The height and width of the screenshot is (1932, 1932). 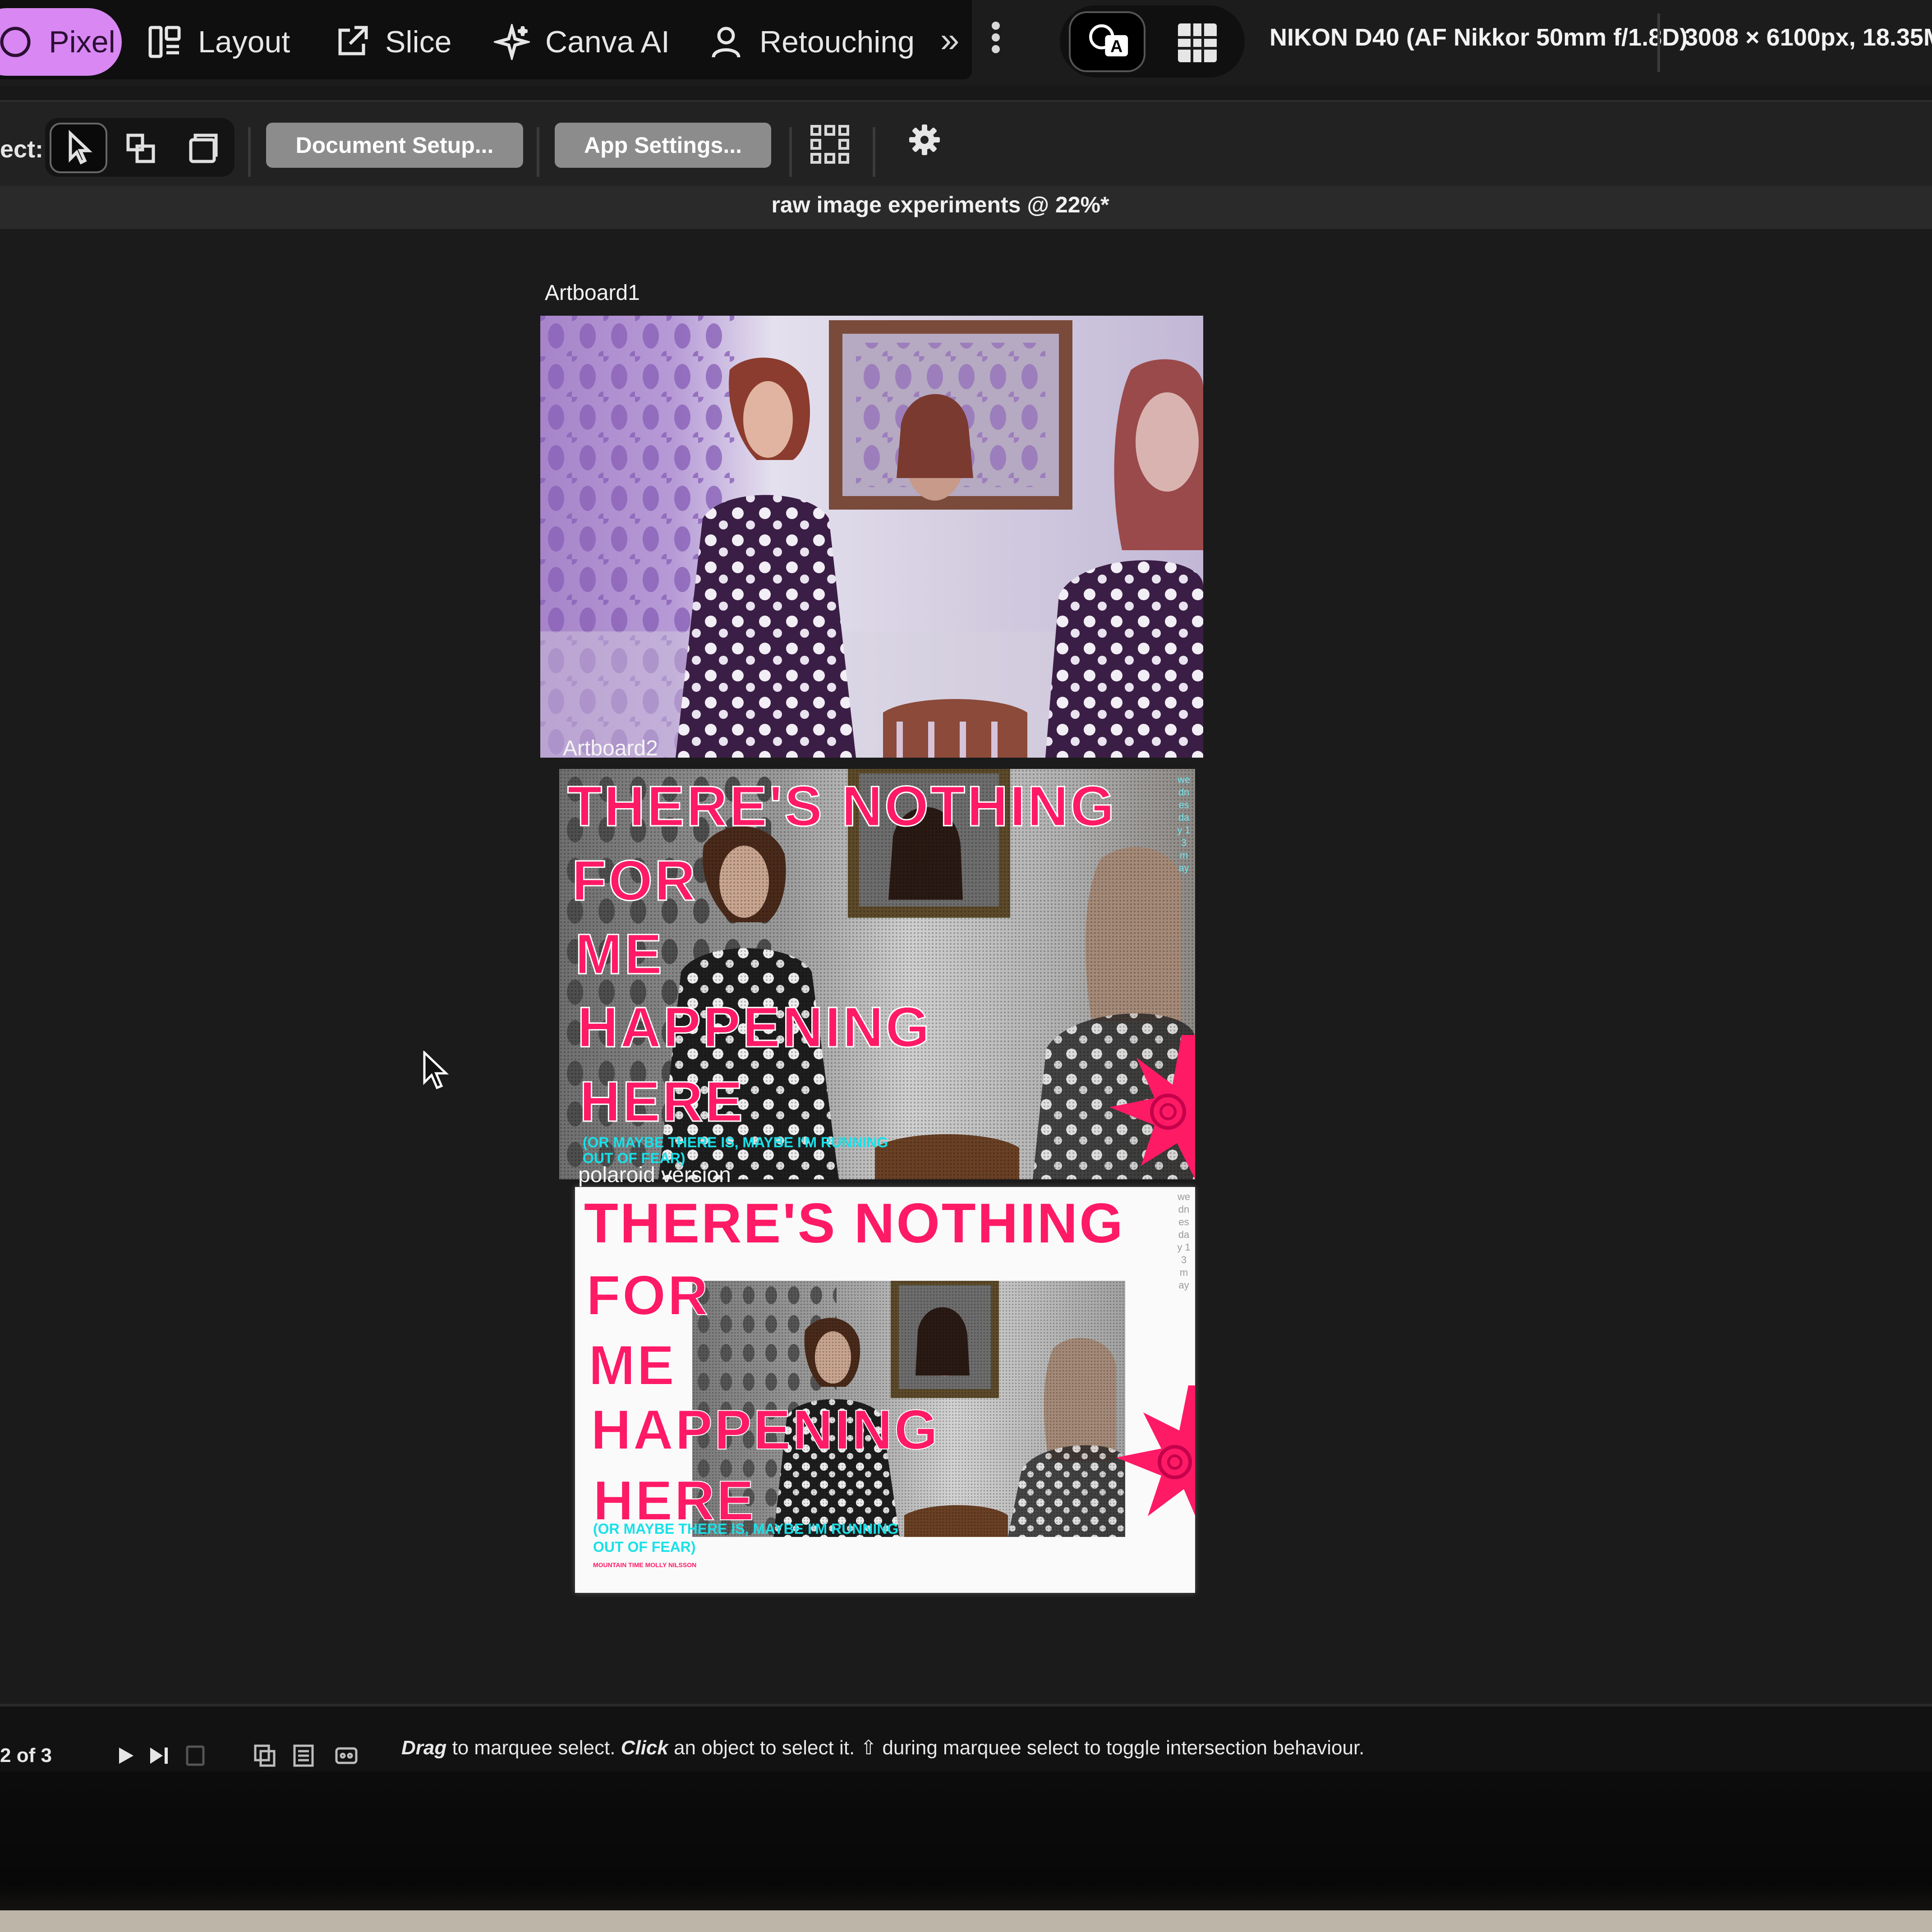 I want to click on hint-text-2: an object to select it., so click(x=764, y=1748).